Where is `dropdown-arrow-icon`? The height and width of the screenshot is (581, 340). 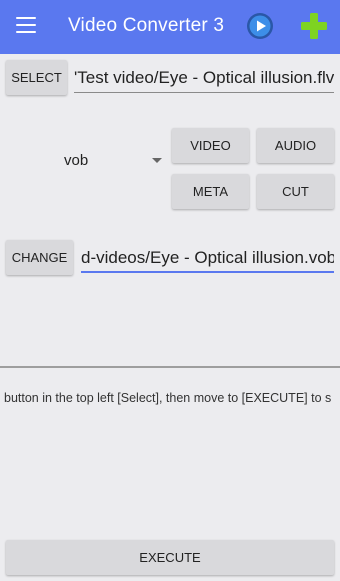 dropdown-arrow-icon is located at coordinates (157, 160).